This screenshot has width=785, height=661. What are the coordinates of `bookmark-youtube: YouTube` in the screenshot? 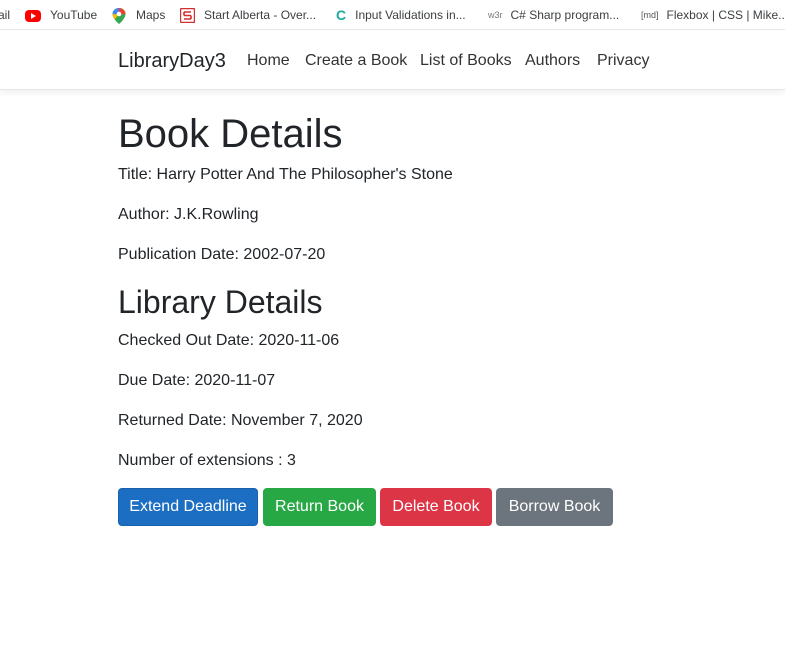 It's located at (61, 15).